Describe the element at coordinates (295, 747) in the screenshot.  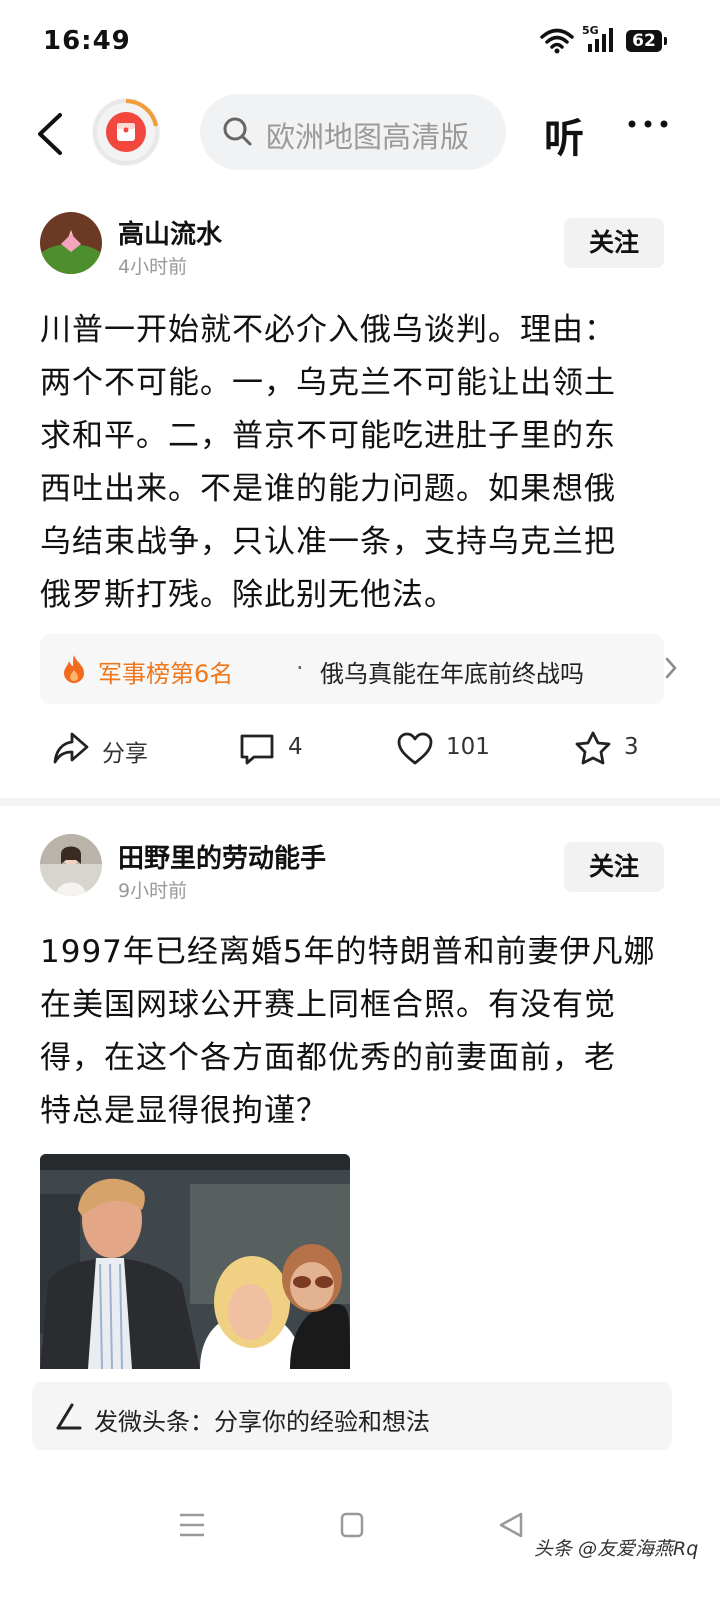
I see `comment-count: 4` at that location.